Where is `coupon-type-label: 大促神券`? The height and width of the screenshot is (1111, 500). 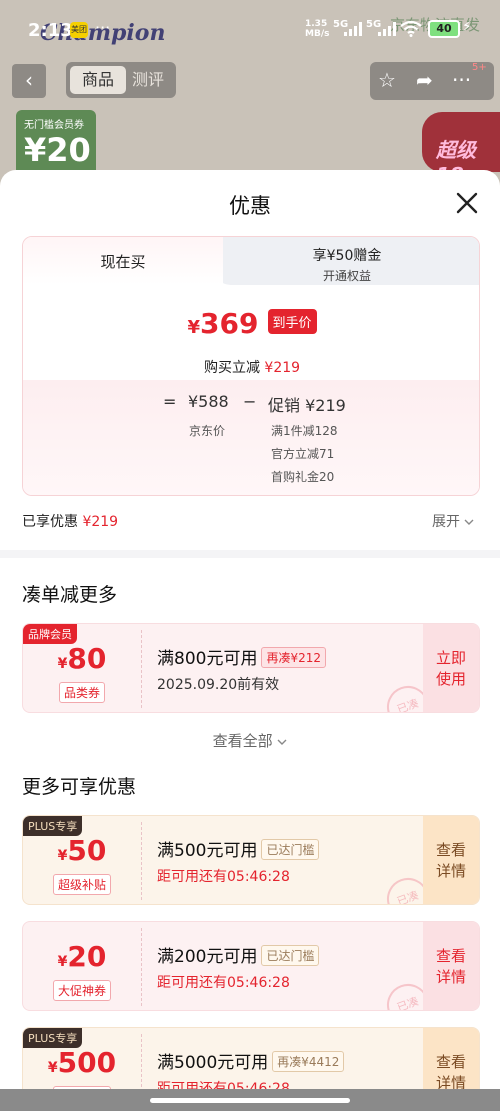 coupon-type-label: 大促神券 is located at coordinates (81, 990).